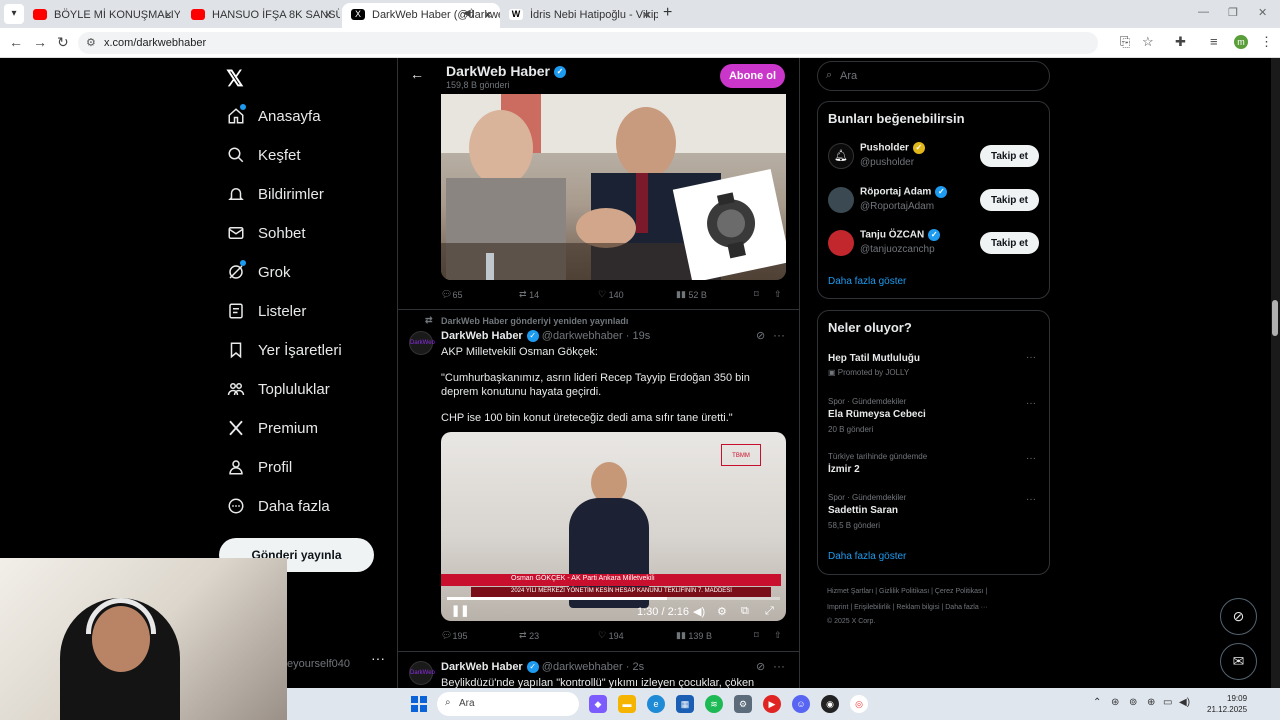 This screenshot has height=720, width=1280. What do you see at coordinates (258, 272) in the screenshot?
I see `sidebar-item-grok: Grok` at bounding box center [258, 272].